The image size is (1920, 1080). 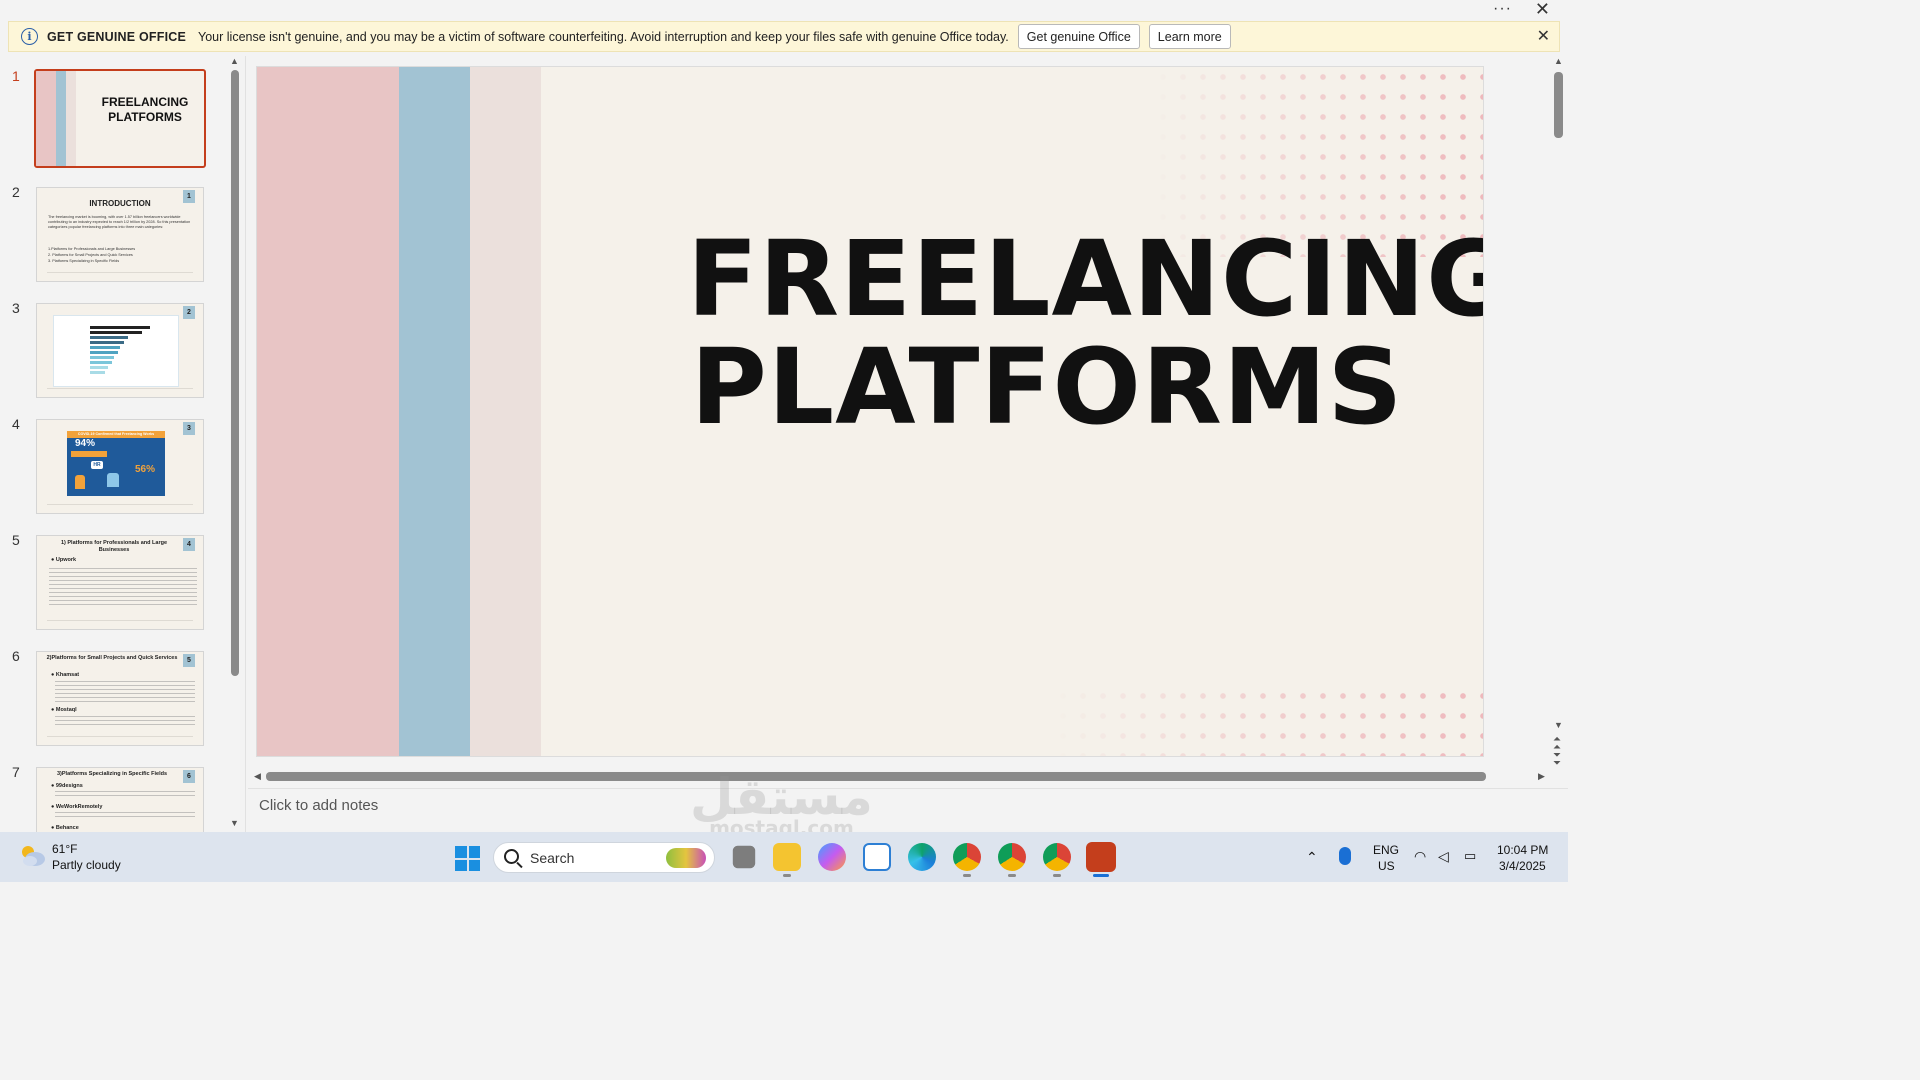 What do you see at coordinates (1189, 36) in the screenshot?
I see `learn-more-button: Learn more` at bounding box center [1189, 36].